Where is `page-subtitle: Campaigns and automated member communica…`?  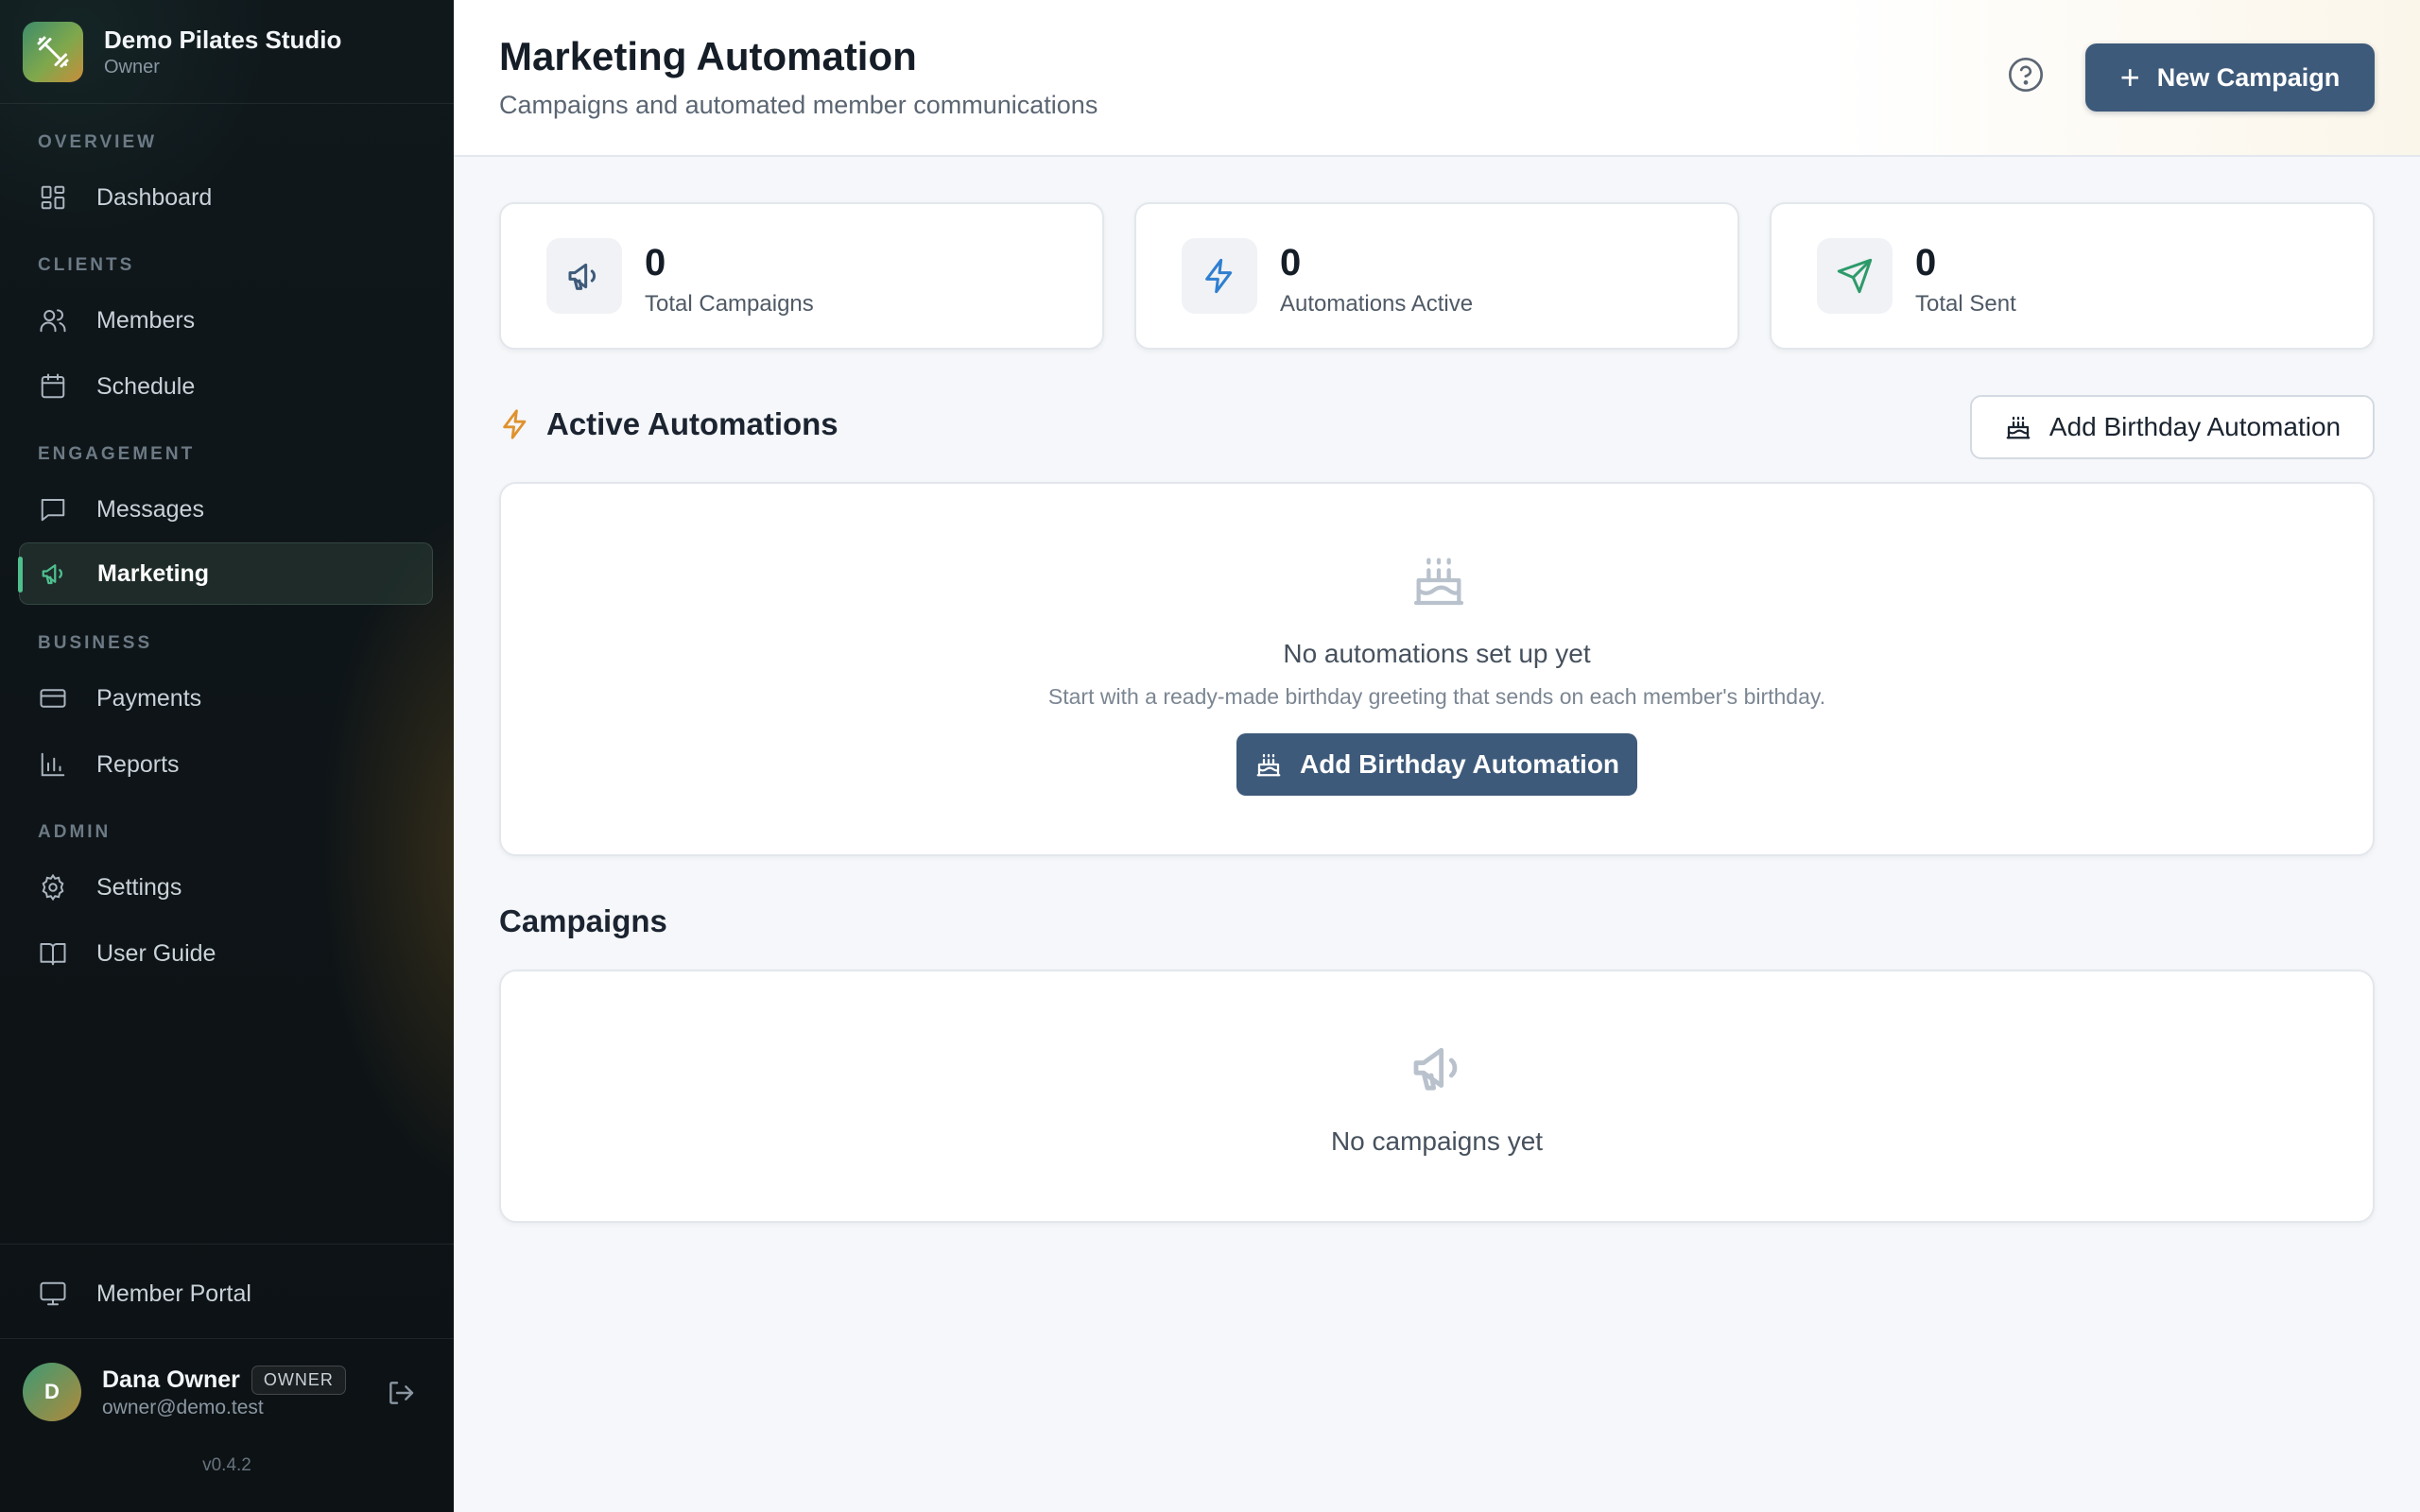
page-subtitle: Campaigns and automated member communica… is located at coordinates (799, 105).